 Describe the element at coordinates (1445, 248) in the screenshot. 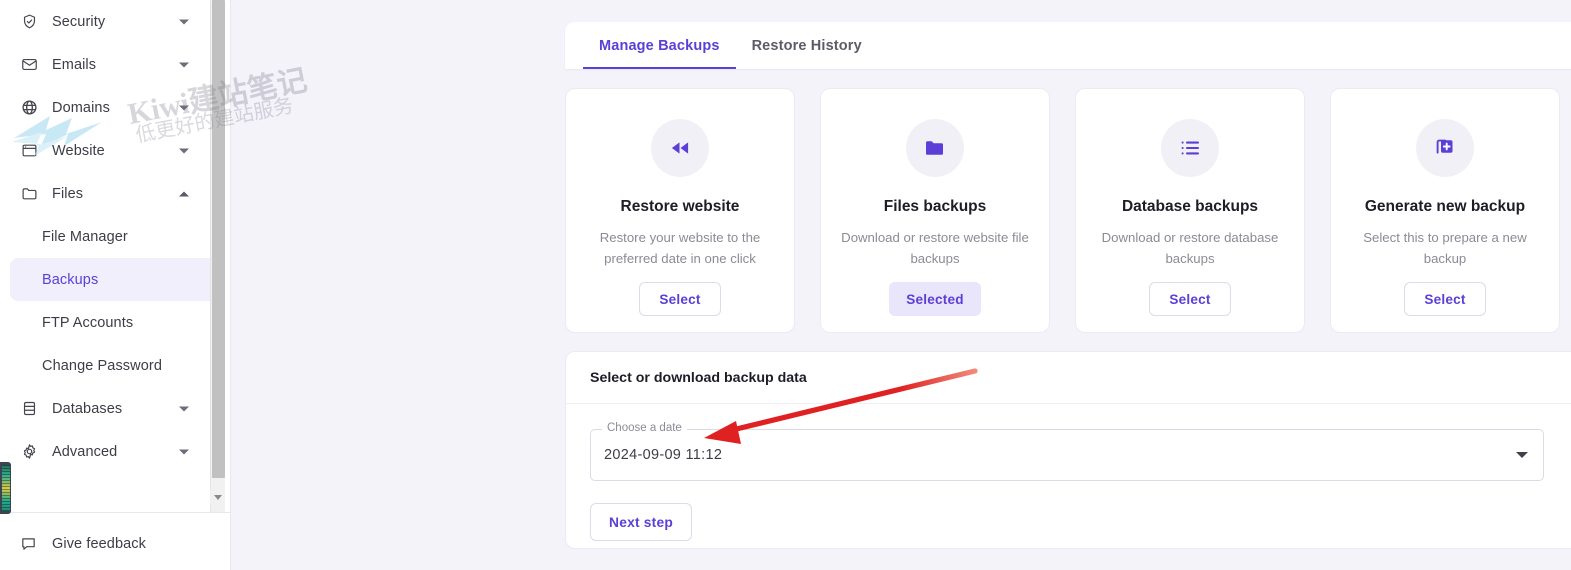

I see `card-description: Select this to prepare a new backup` at that location.